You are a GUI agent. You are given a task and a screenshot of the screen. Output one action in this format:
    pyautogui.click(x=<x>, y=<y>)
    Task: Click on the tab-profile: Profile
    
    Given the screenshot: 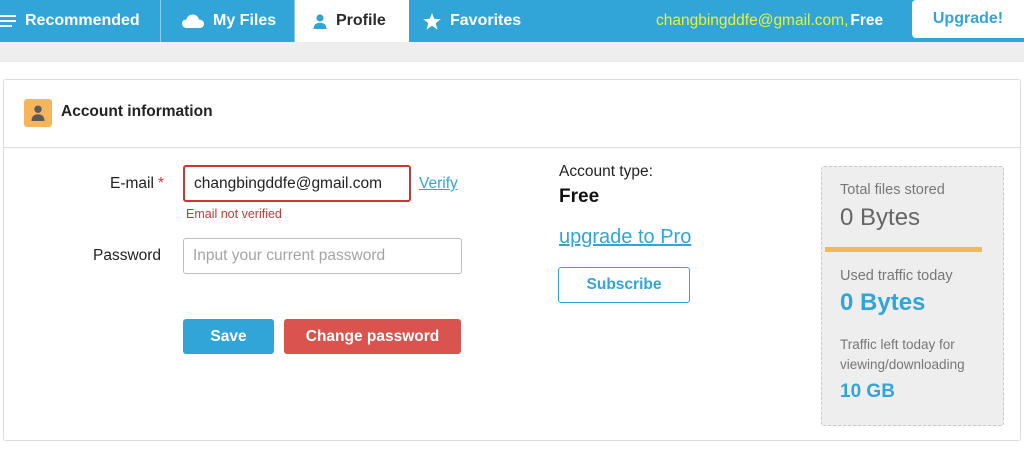 What is the action you would take?
    pyautogui.click(x=352, y=21)
    